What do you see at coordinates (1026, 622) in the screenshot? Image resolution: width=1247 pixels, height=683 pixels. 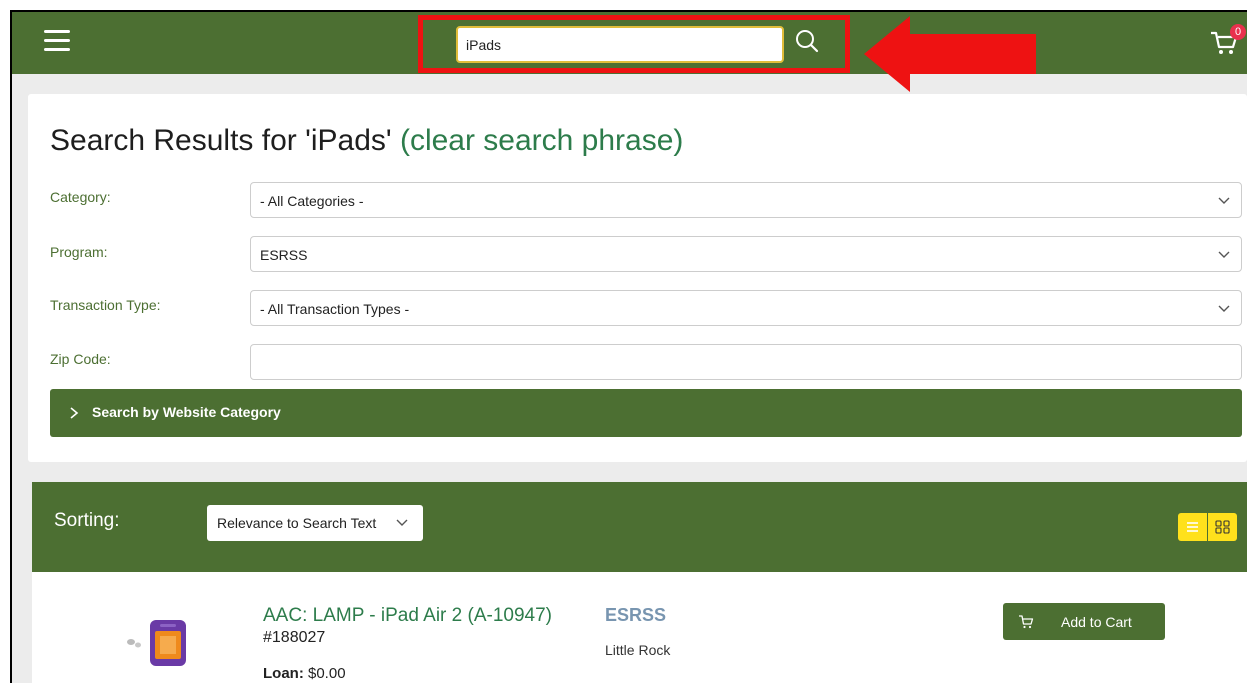 I see `cart-icon` at bounding box center [1026, 622].